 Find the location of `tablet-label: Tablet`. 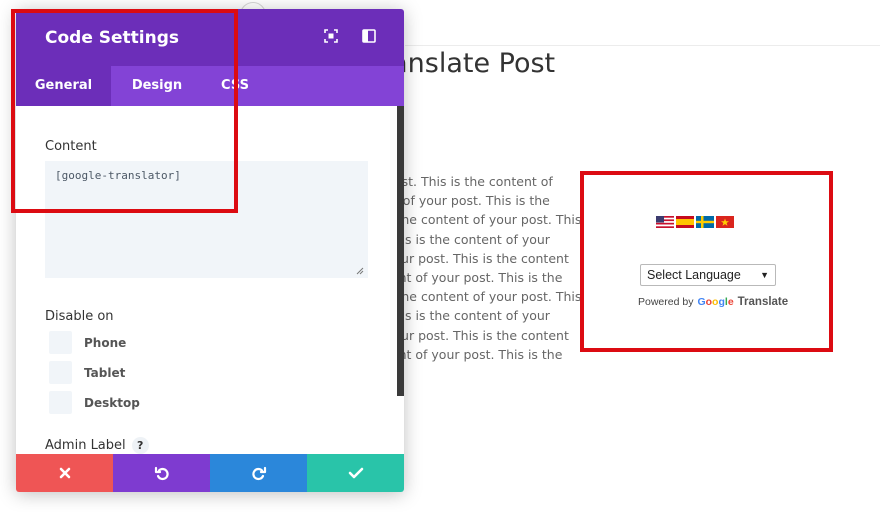

tablet-label: Tablet is located at coordinates (105, 372).